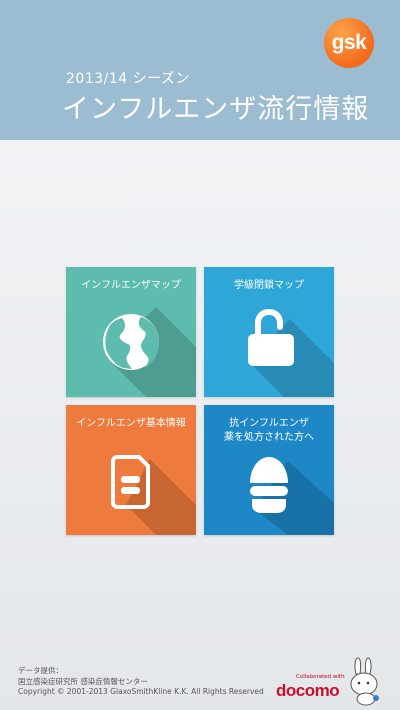 The image size is (400, 710). Describe the element at coordinates (308, 690) in the screenshot. I see `docomo-brand-text: docomo` at that location.